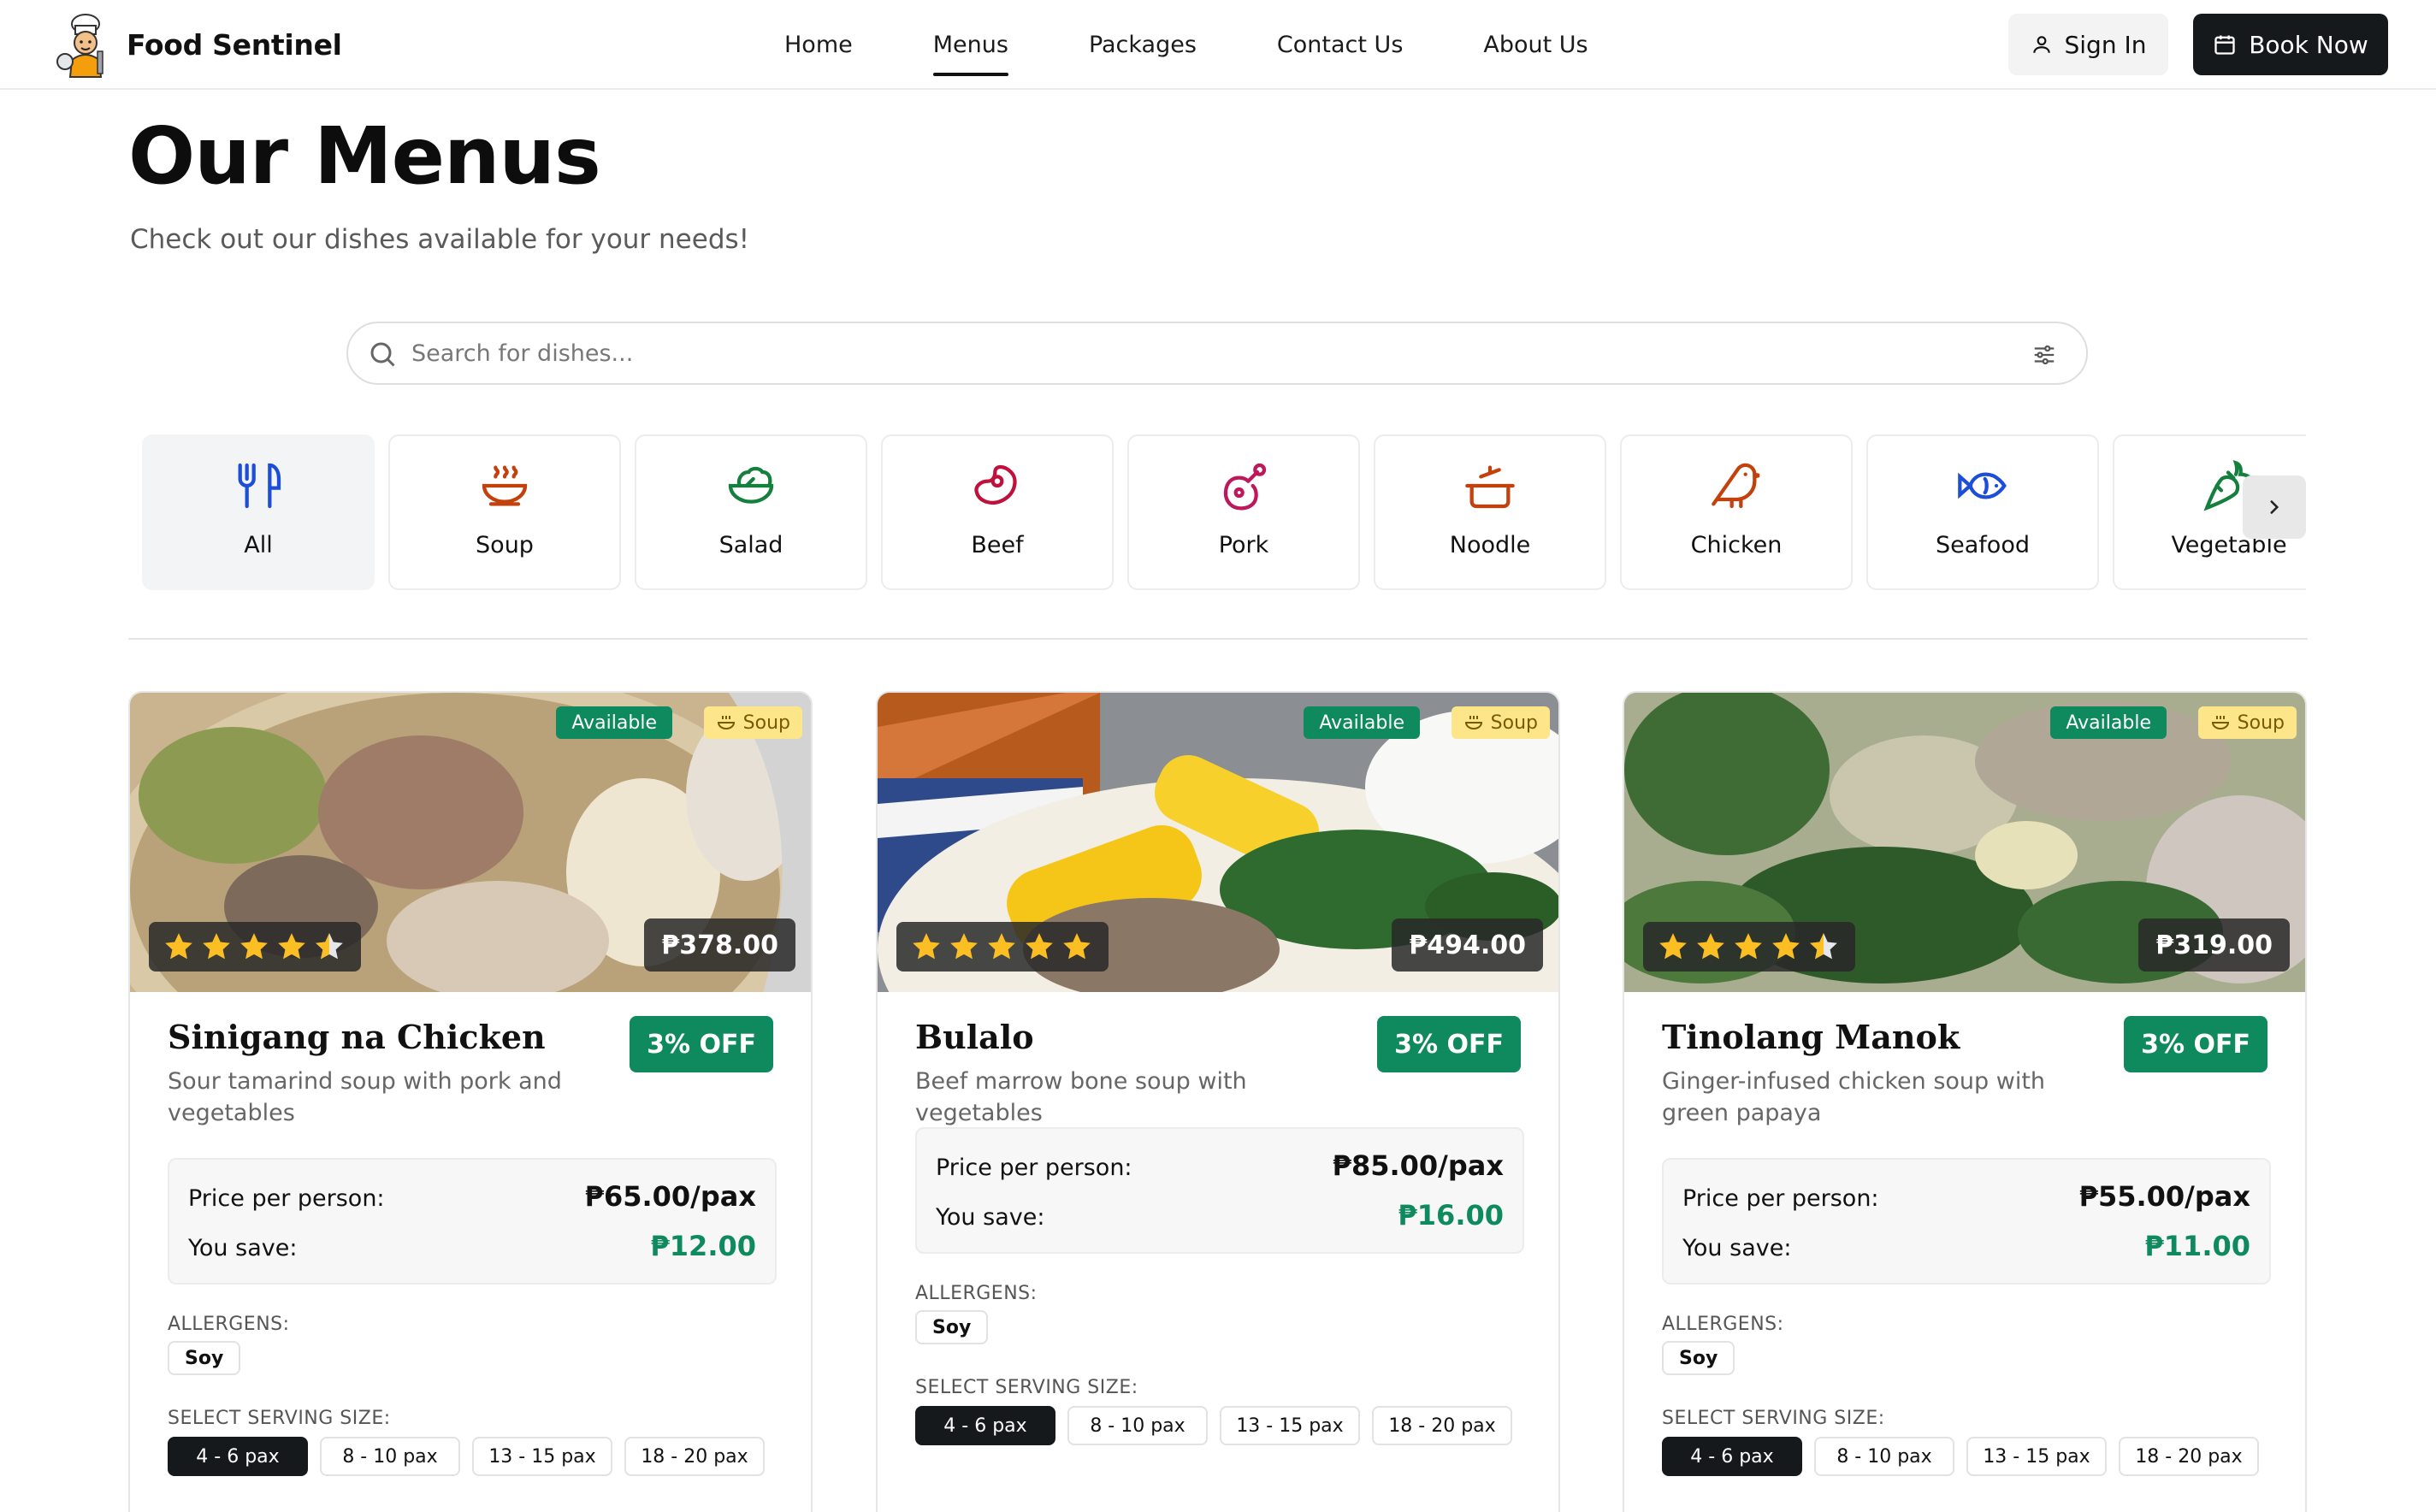 The width and height of the screenshot is (2436, 1512). What do you see at coordinates (1206, 353) in the screenshot?
I see `search-input` at bounding box center [1206, 353].